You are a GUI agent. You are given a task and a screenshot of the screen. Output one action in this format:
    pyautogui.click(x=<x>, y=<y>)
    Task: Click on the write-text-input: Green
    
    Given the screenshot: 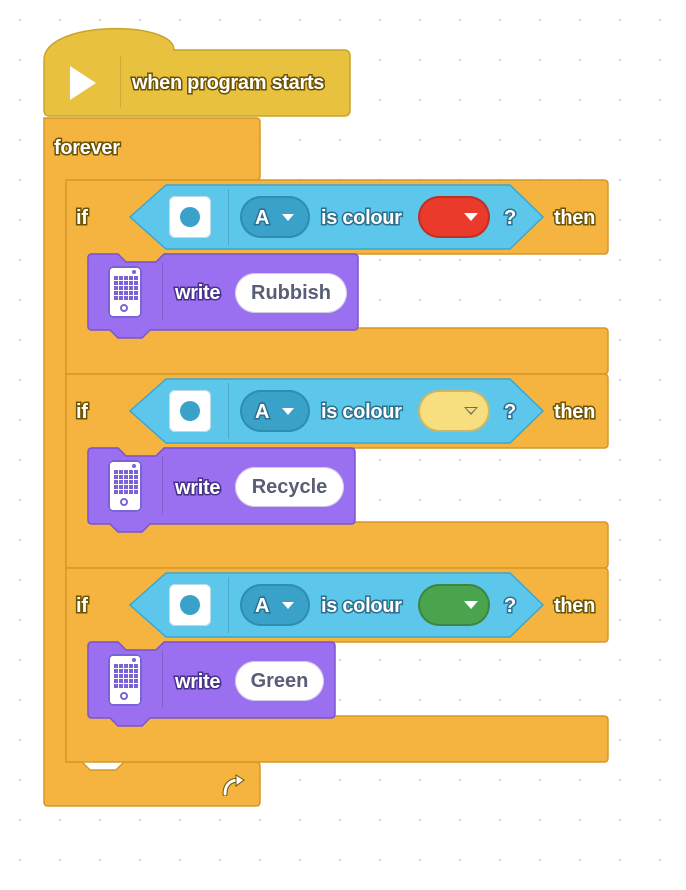 What is the action you would take?
    pyautogui.click(x=279, y=681)
    